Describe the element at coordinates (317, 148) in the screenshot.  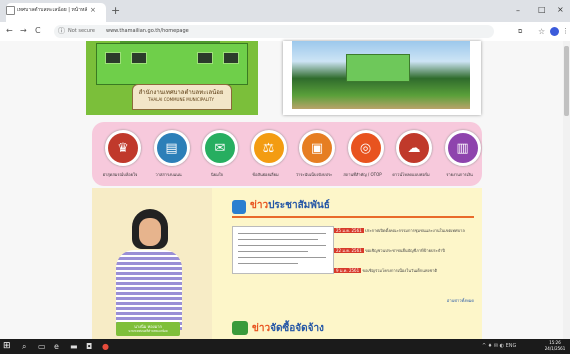
I see `money-icon: ▣` at that location.